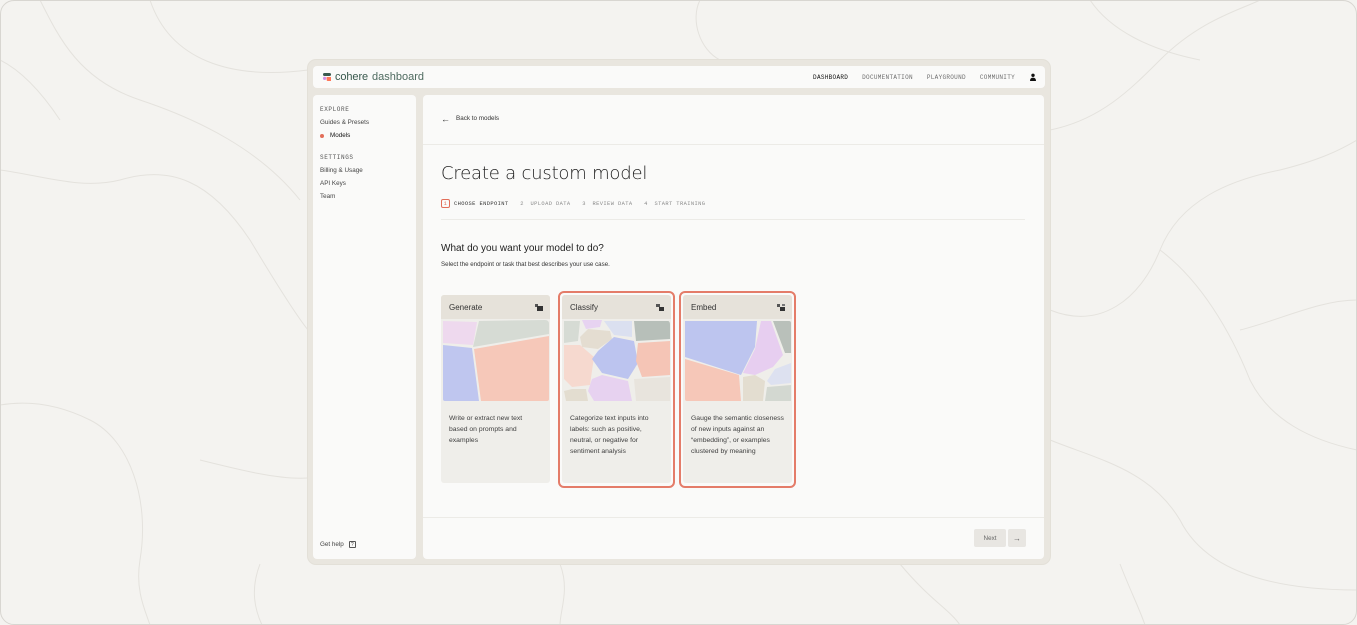 The height and width of the screenshot is (625, 1357). What do you see at coordinates (680, 203) in the screenshot?
I see `step-label: START TRAINING` at bounding box center [680, 203].